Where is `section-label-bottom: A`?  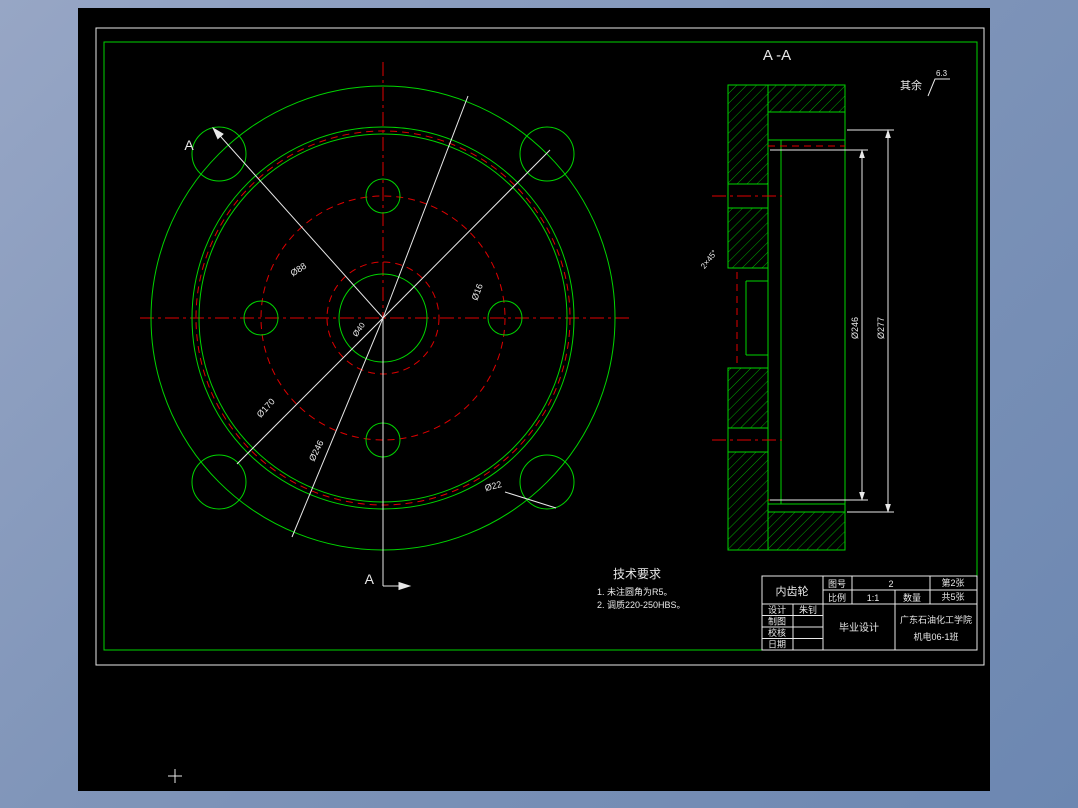
section-label-bottom: A is located at coordinates (370, 579).